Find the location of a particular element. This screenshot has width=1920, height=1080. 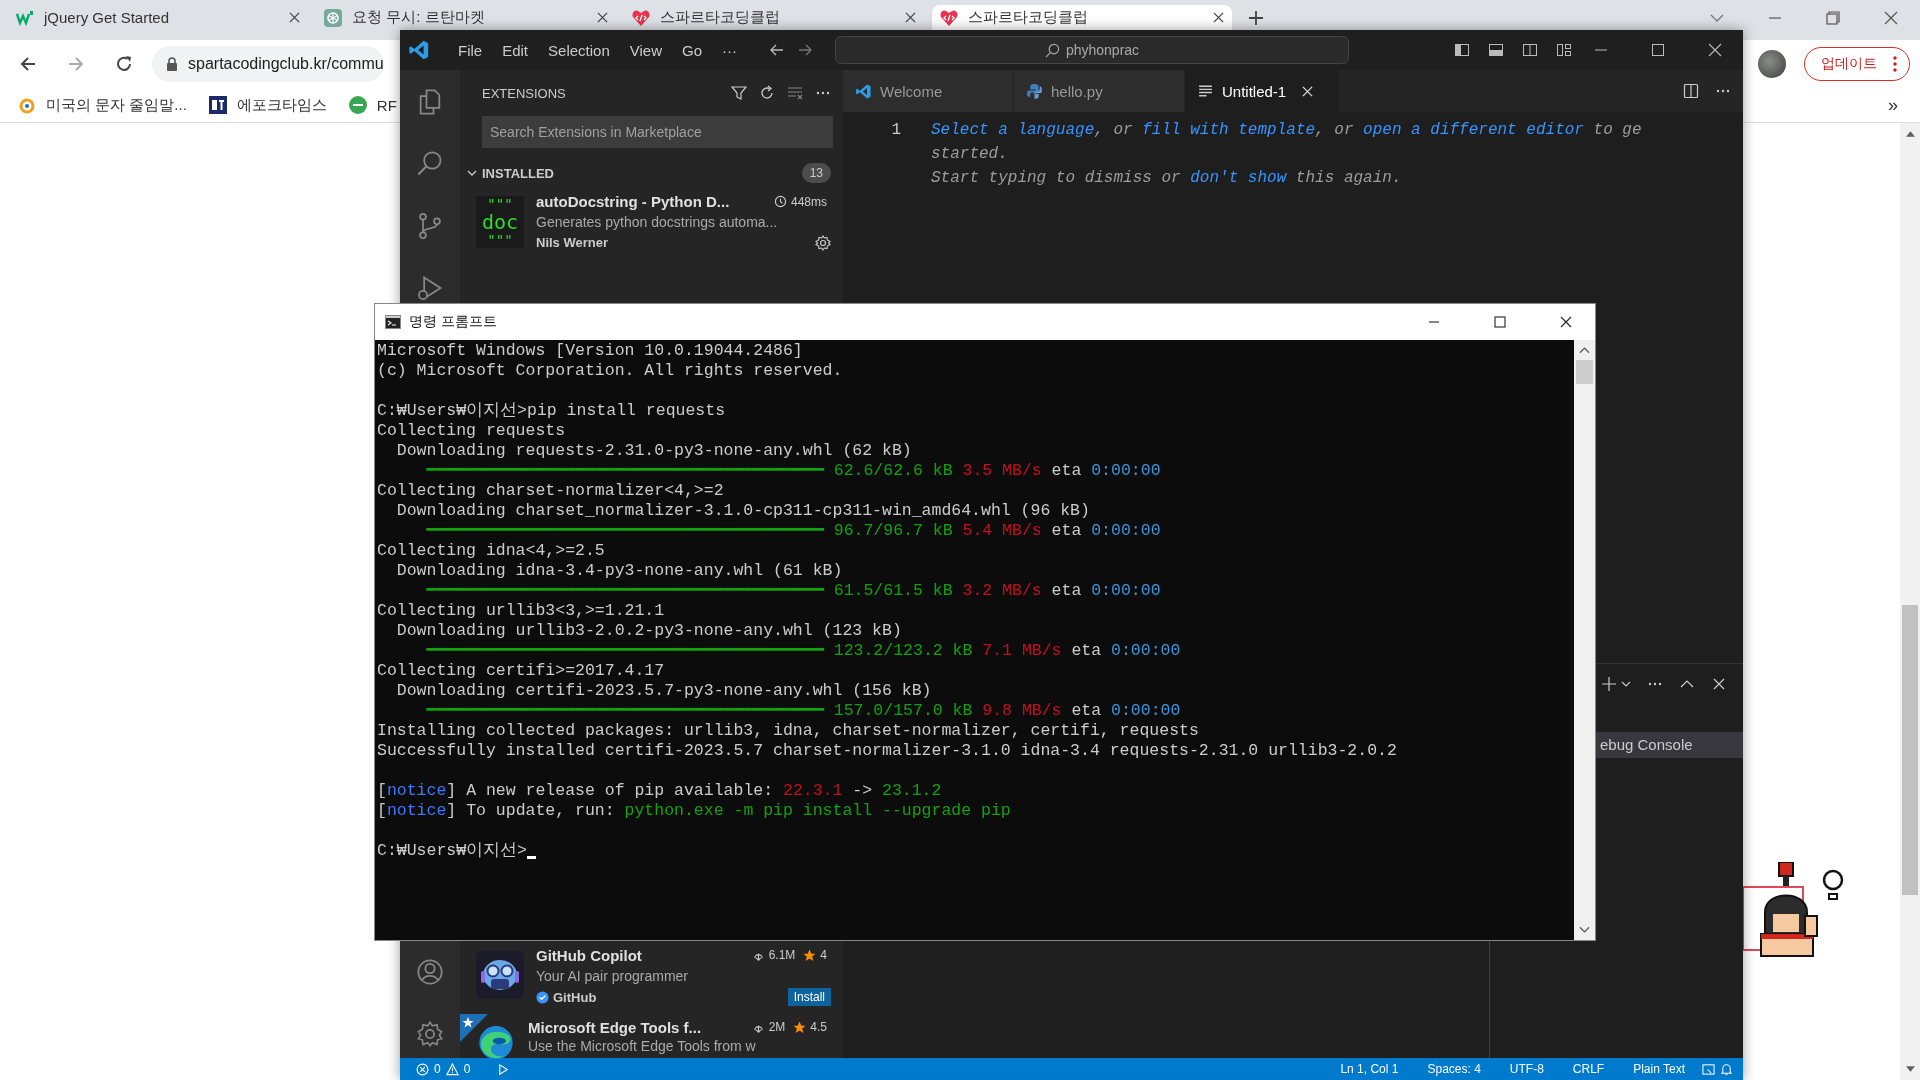

filter-icon is located at coordinates (739, 93).